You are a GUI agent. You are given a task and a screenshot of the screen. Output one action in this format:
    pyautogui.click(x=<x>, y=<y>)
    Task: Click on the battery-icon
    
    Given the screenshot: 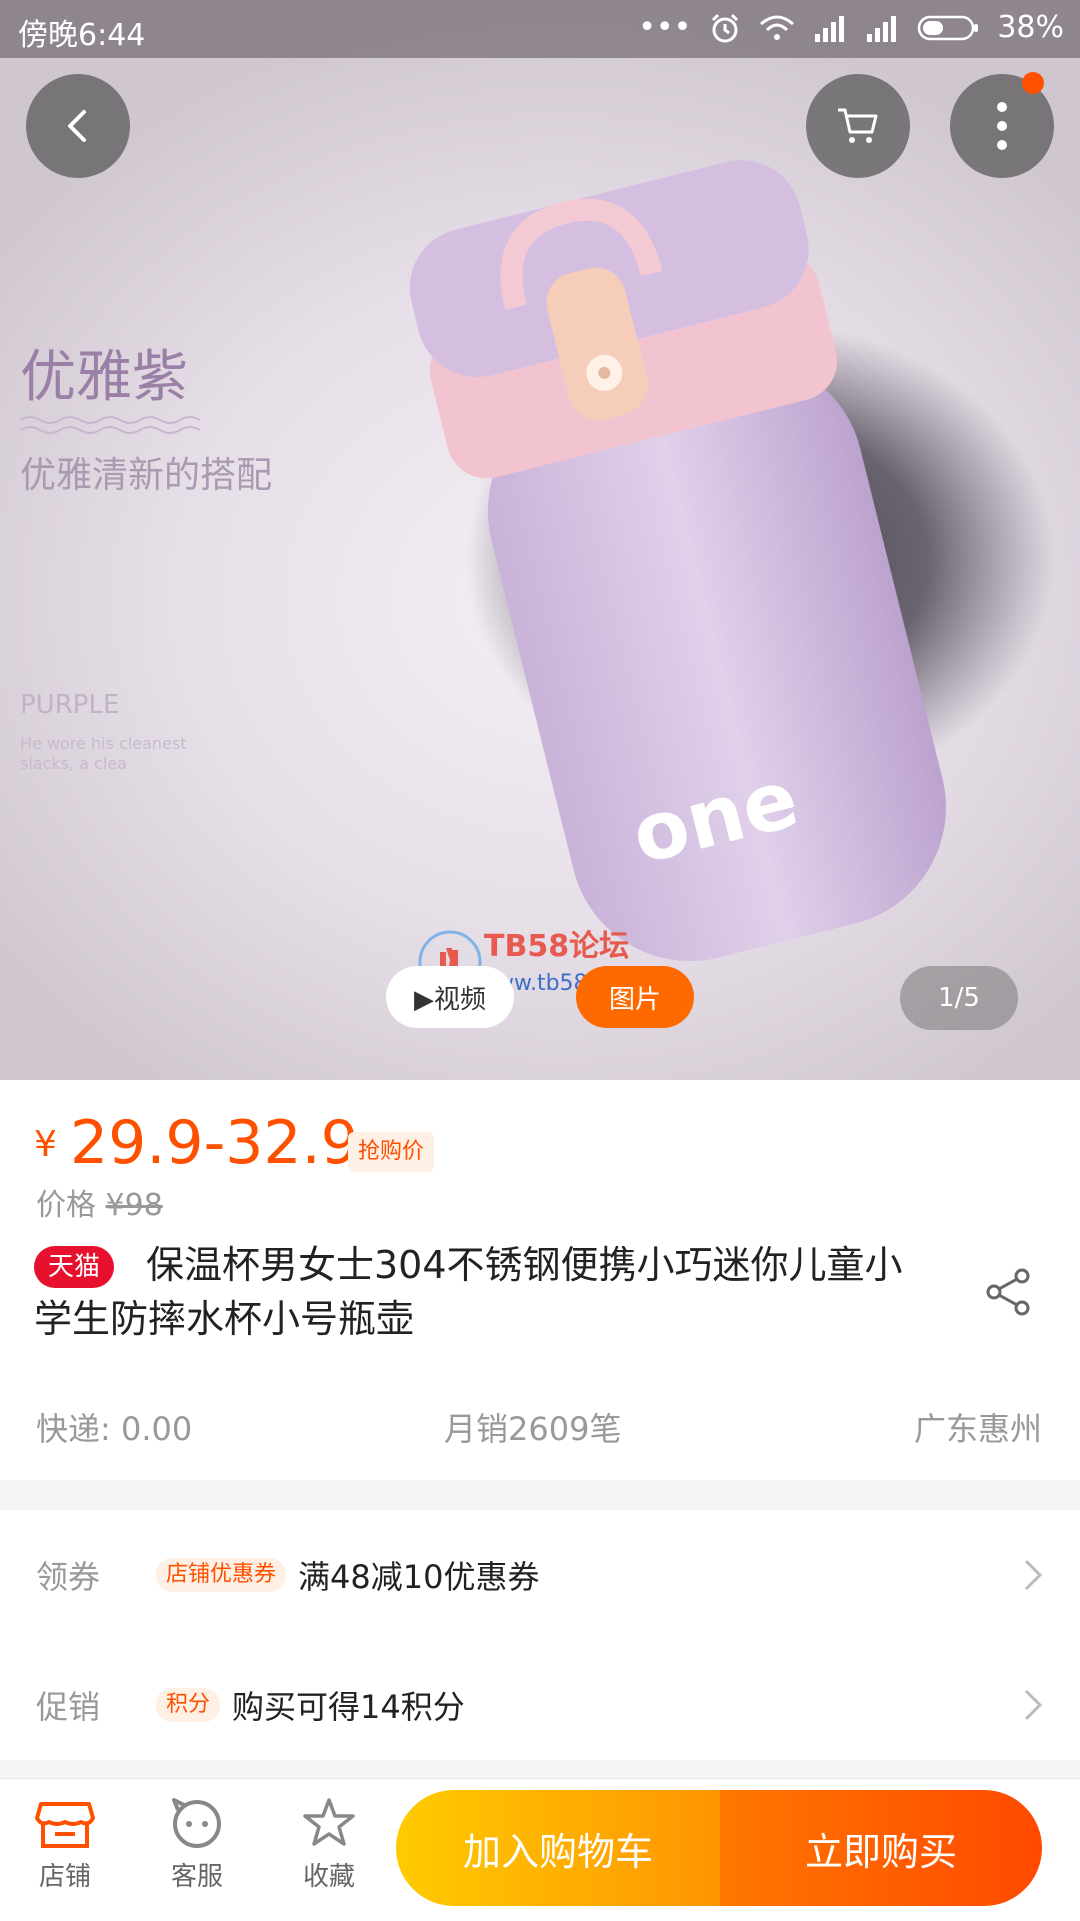 What is the action you would take?
    pyautogui.click(x=948, y=27)
    